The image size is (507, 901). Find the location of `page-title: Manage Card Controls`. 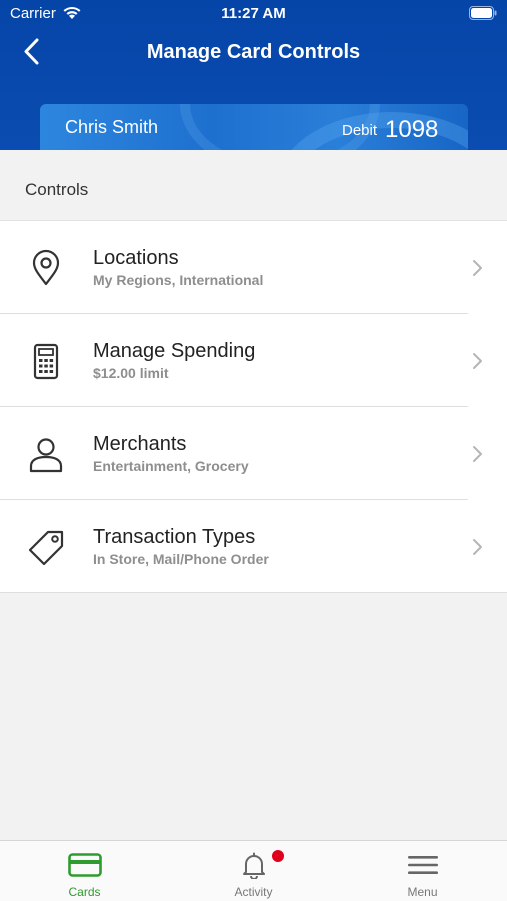

page-title: Manage Card Controls is located at coordinates (253, 52).